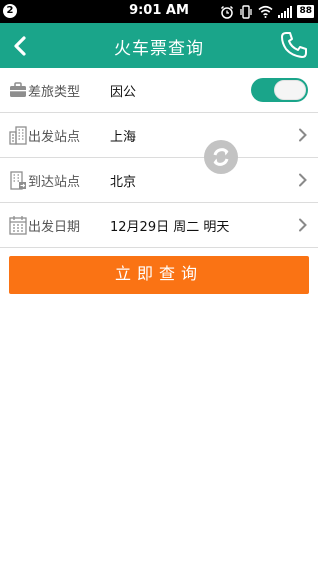  Describe the element at coordinates (54, 92) in the screenshot. I see `travel-type-label: 差旅类型` at that location.